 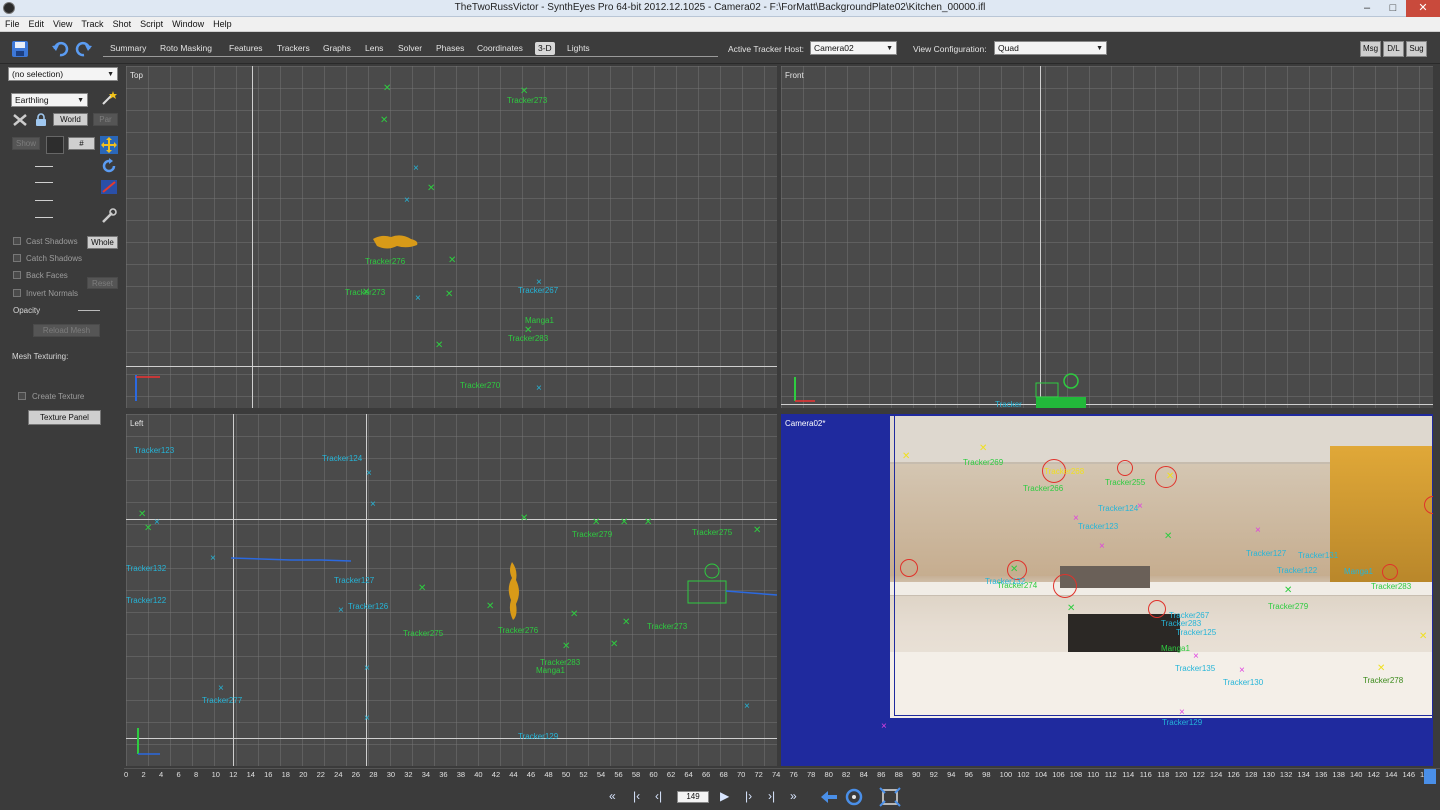 What do you see at coordinates (109, 216) in the screenshot?
I see `tools-icon` at bounding box center [109, 216].